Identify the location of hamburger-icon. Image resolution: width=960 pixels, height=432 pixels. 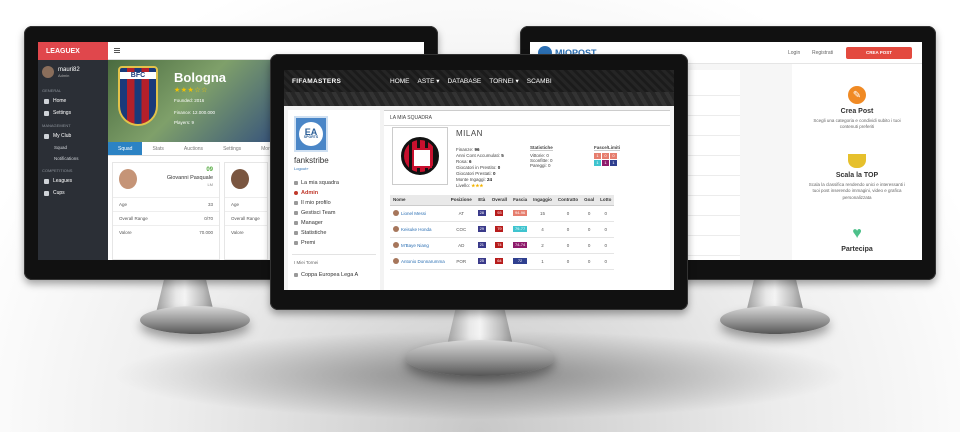
(117, 50).